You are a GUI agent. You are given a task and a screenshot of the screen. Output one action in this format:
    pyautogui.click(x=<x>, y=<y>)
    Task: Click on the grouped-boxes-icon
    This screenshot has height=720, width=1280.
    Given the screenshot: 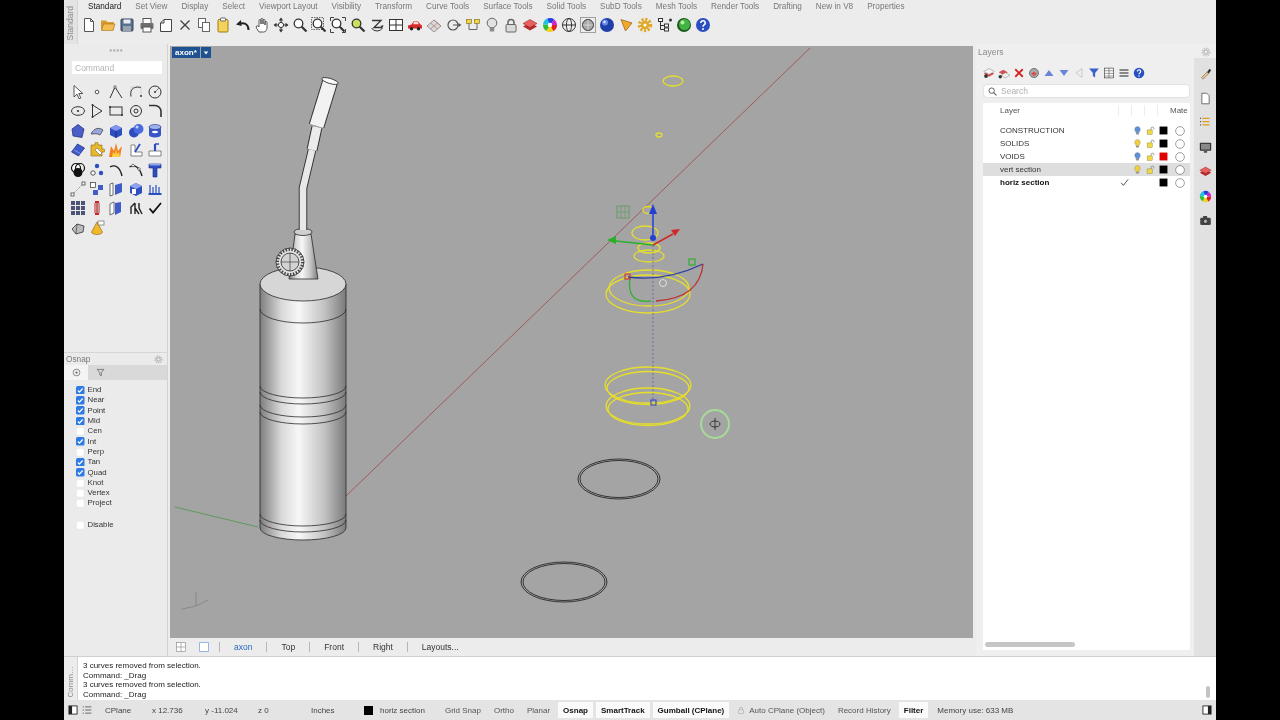 What is the action you would take?
    pyautogui.click(x=472, y=25)
    